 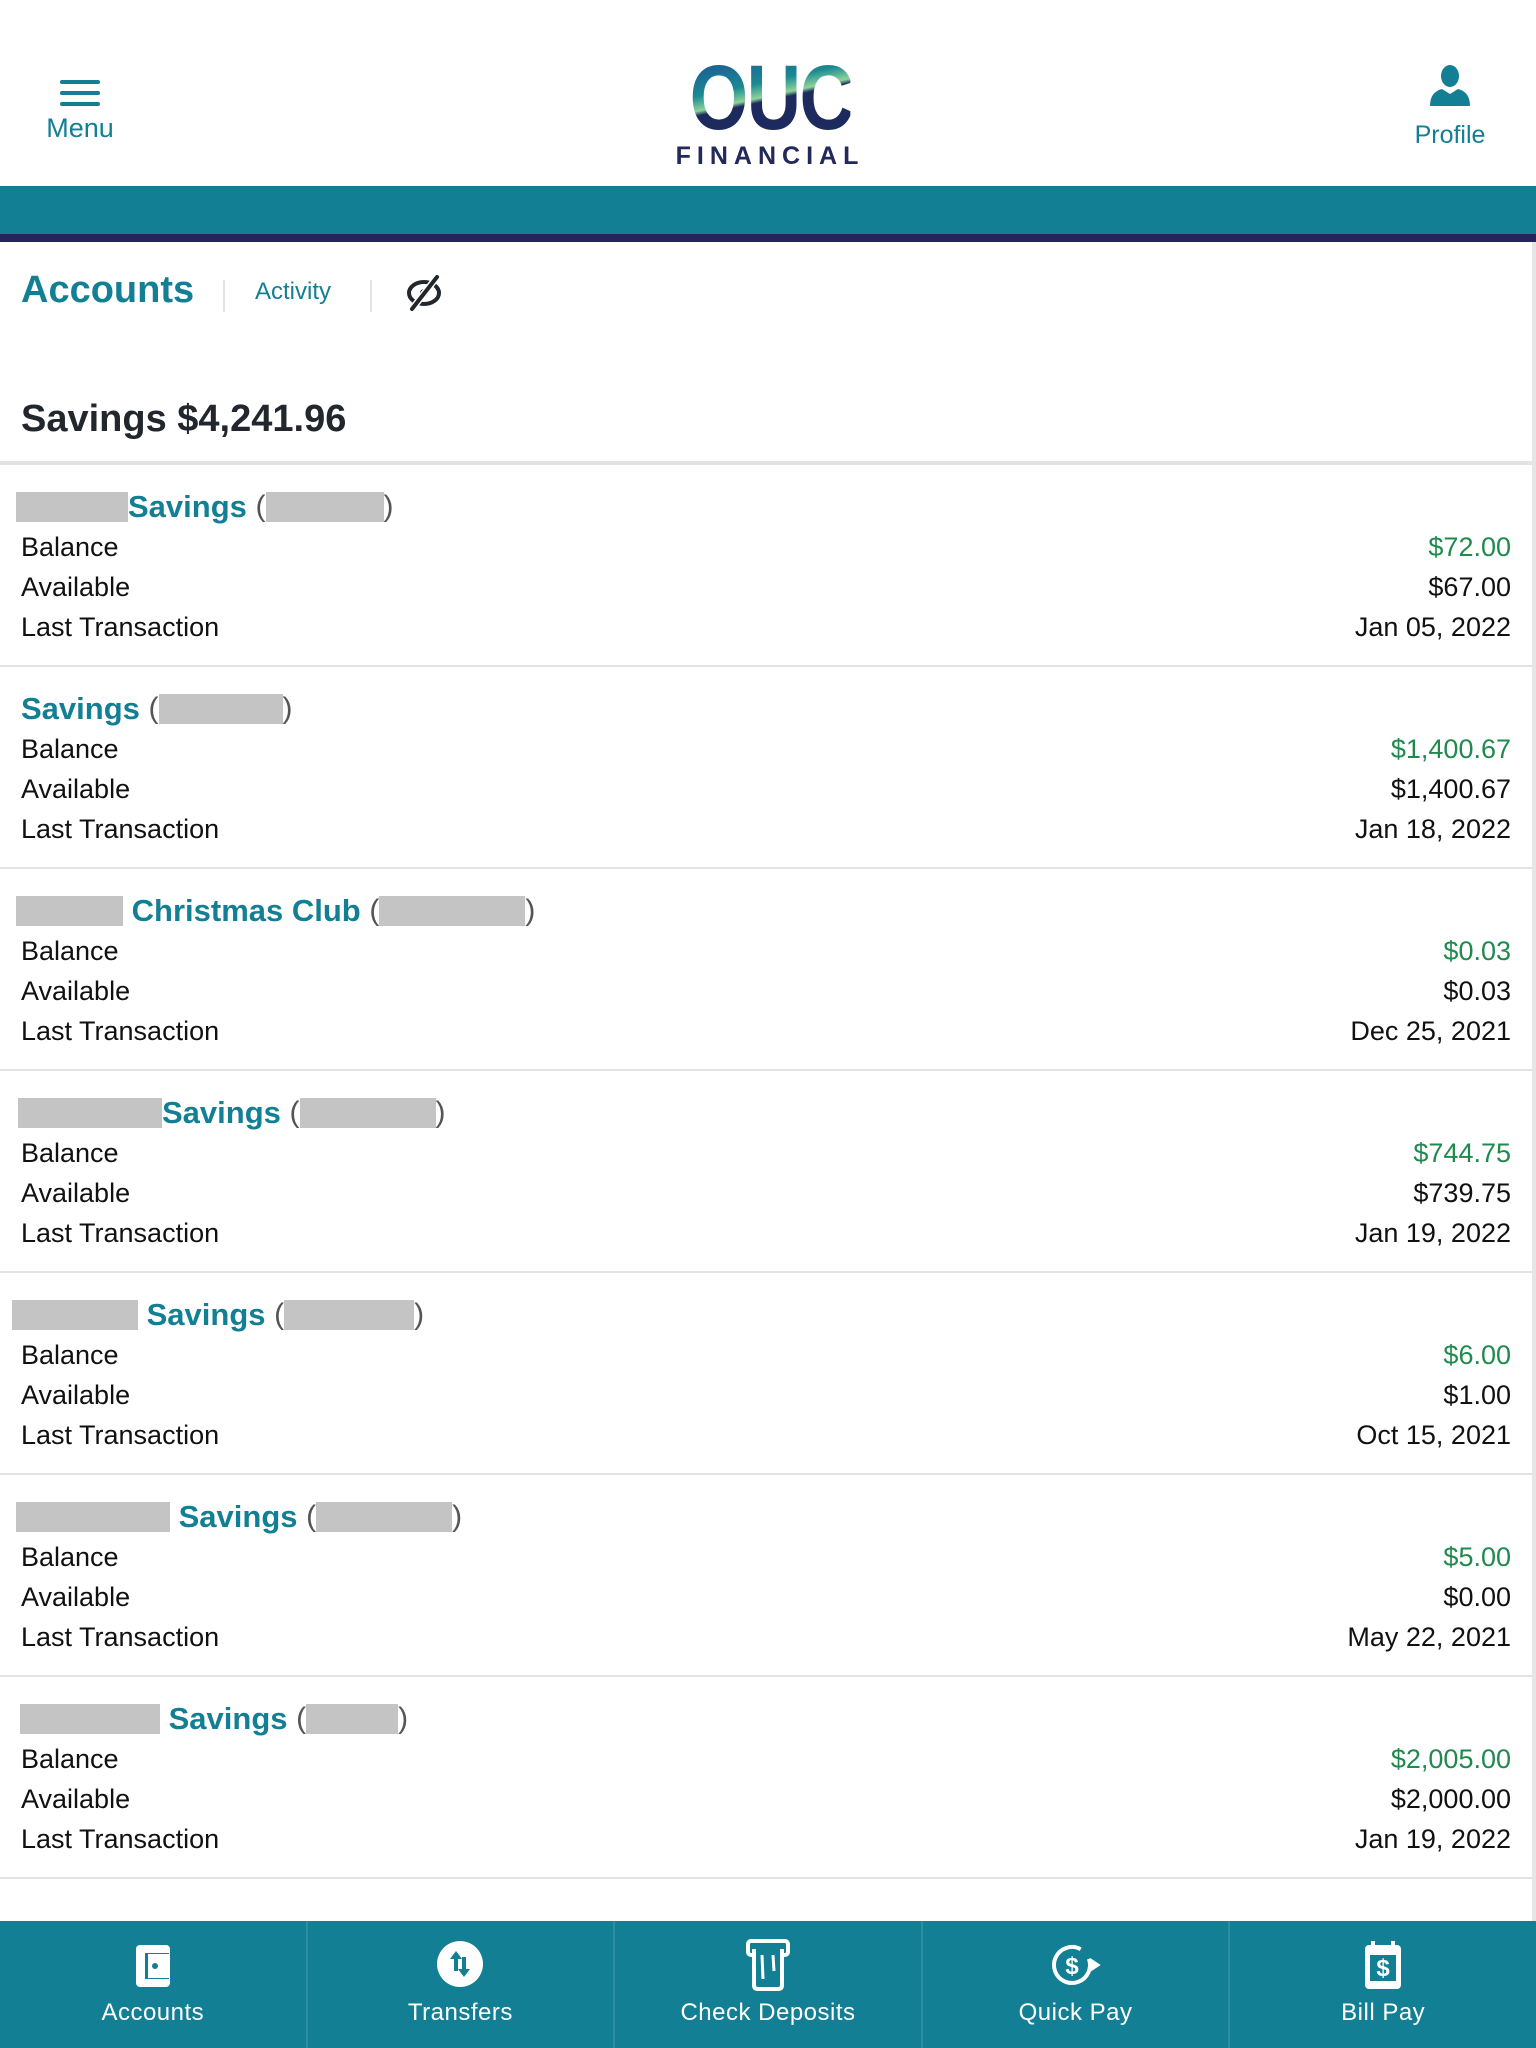 What do you see at coordinates (766, 1759) in the screenshot?
I see `balance-row: Balance $2,005.00` at bounding box center [766, 1759].